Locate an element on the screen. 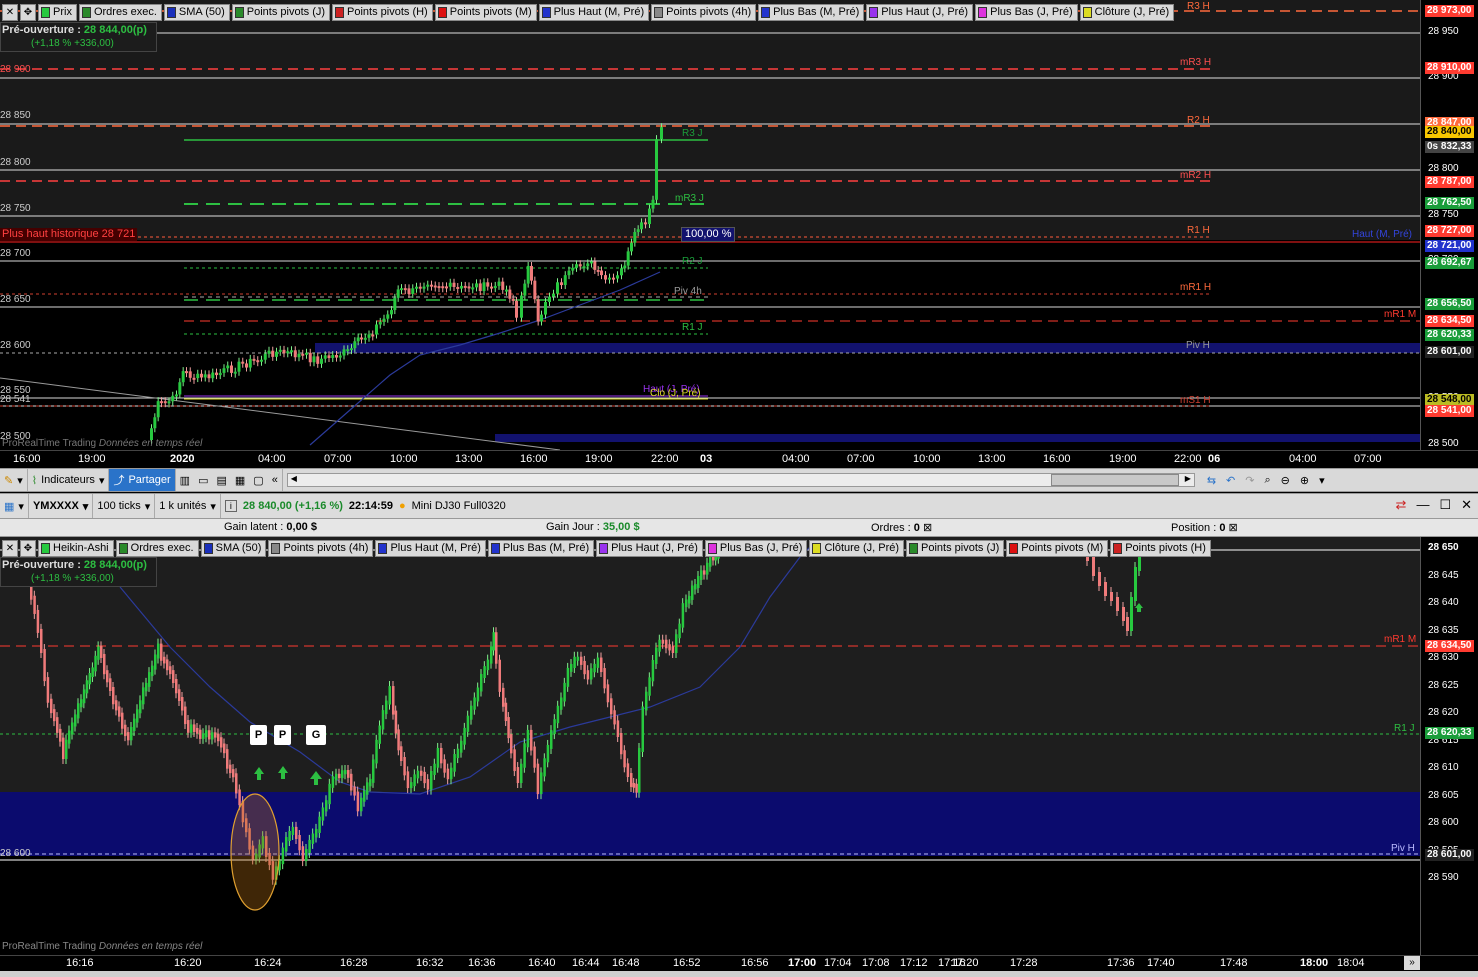  bottom-scrollbar is located at coordinates (739, 974).